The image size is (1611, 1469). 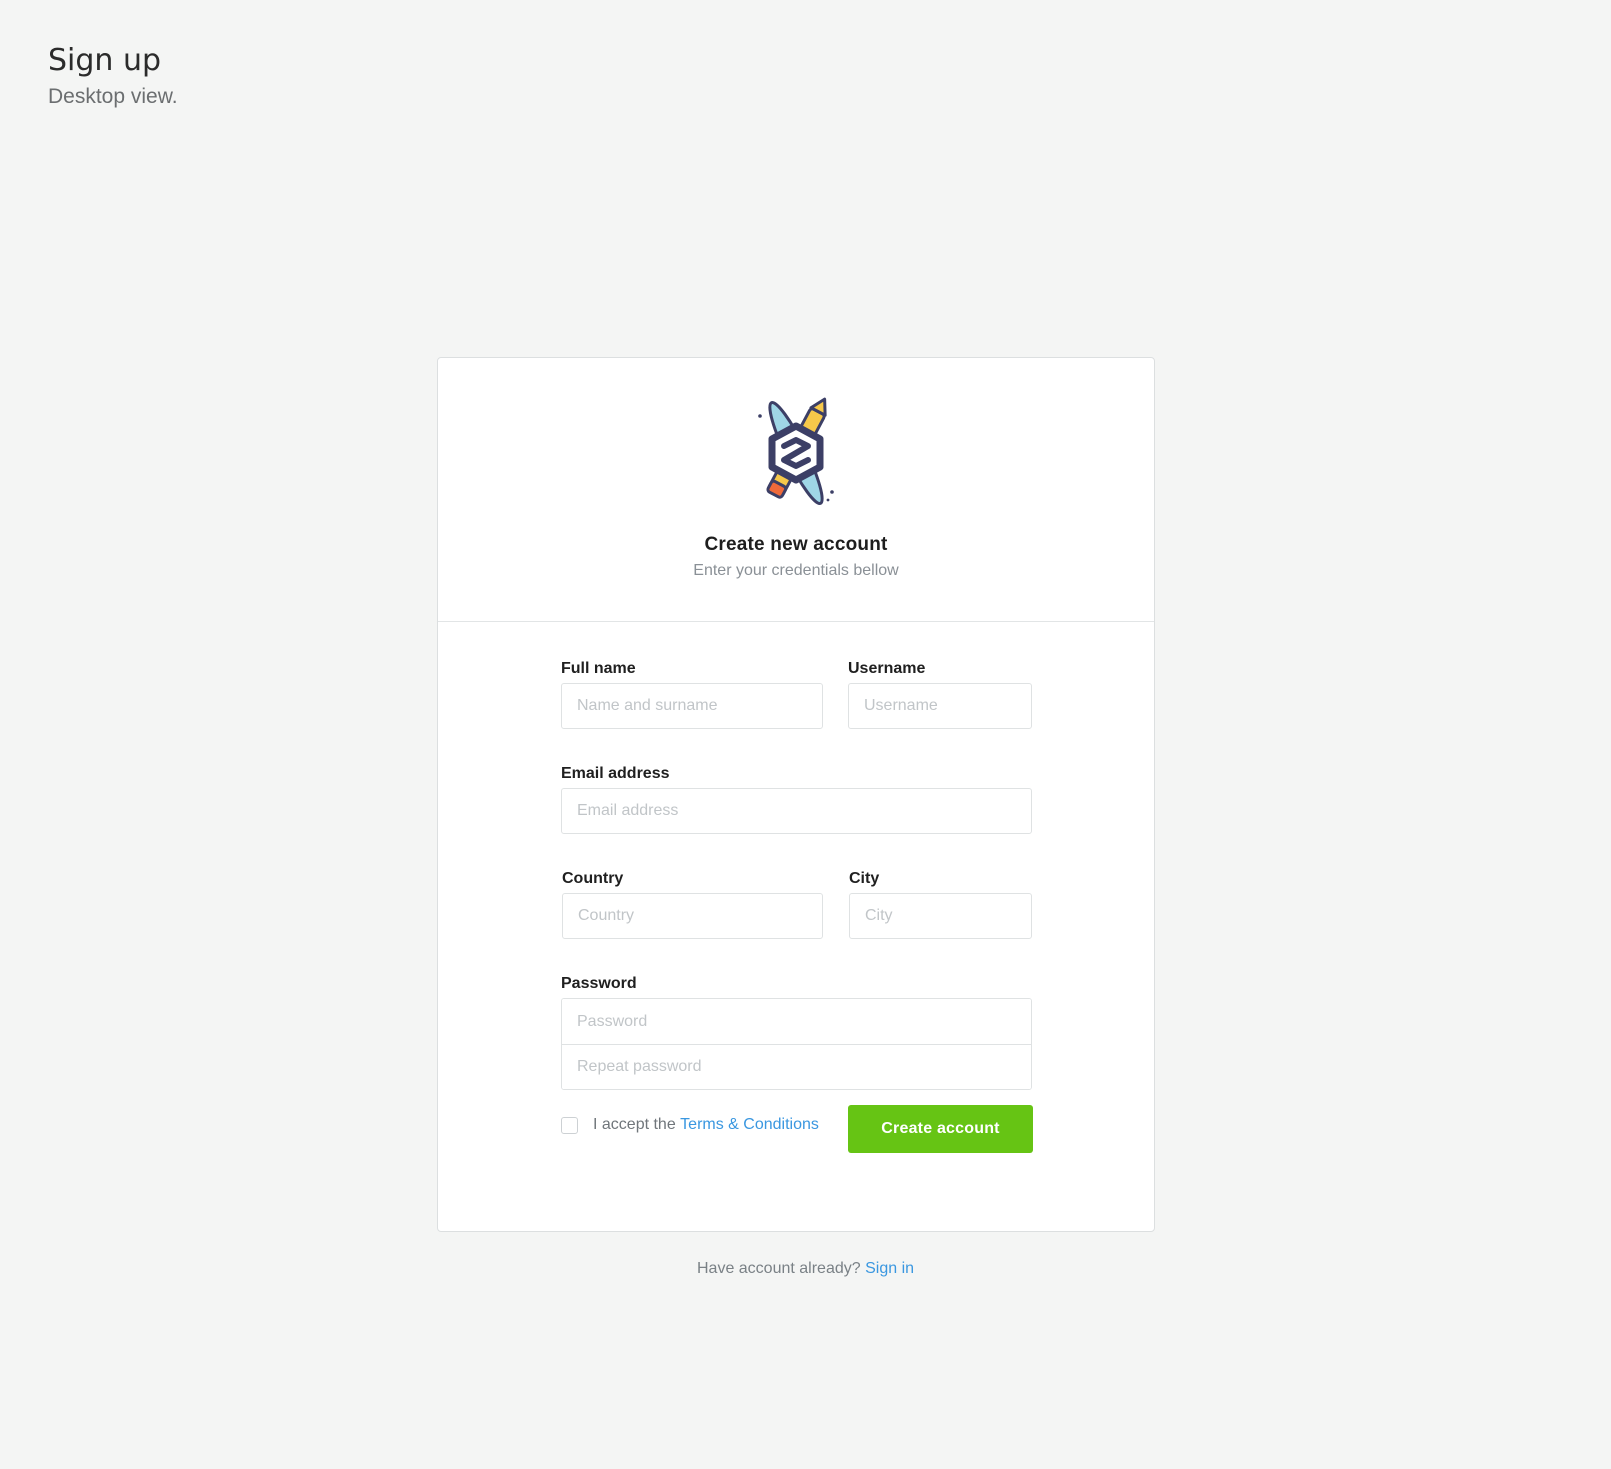 I want to click on repeat-password-input, so click(x=796, y=1066).